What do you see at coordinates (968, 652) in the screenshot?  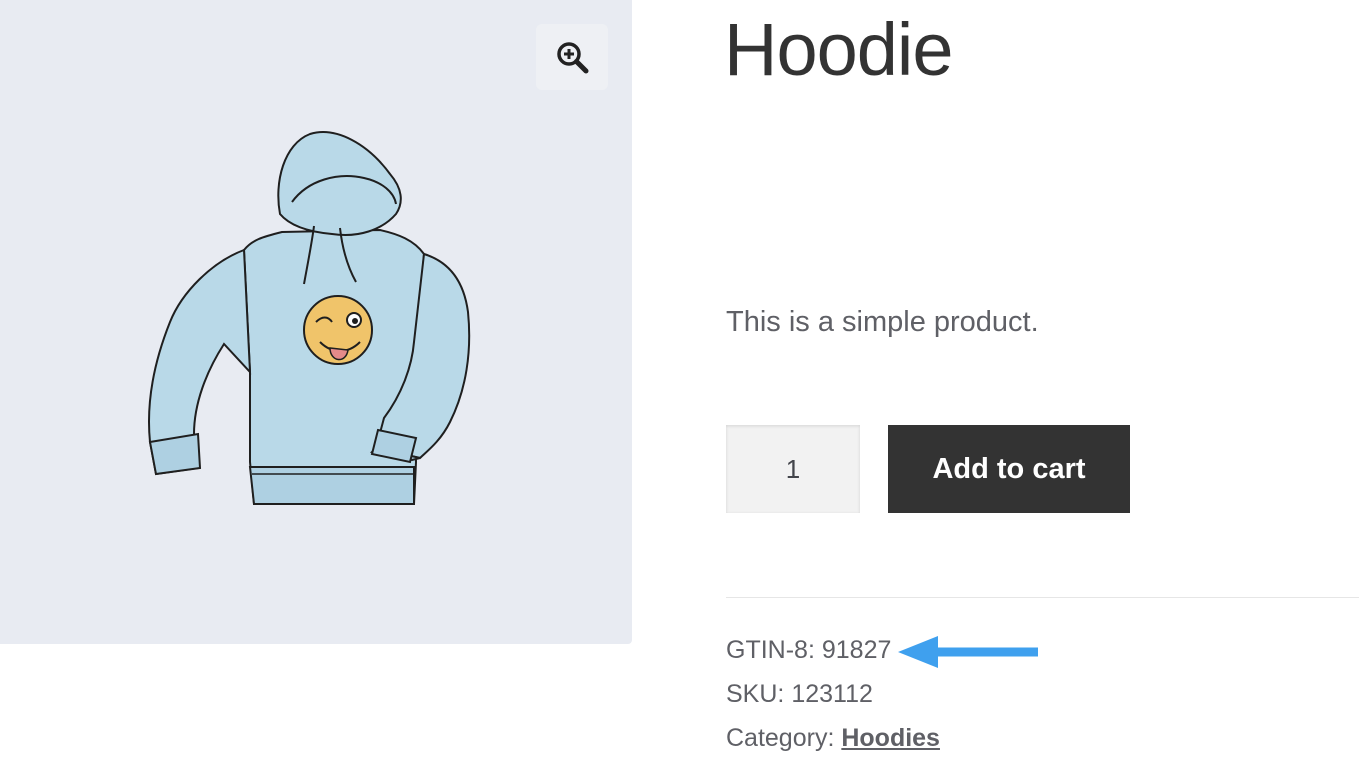 I see `arrow-pointer-icon` at bounding box center [968, 652].